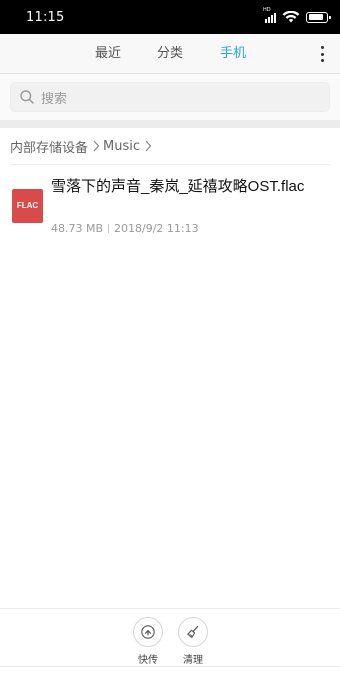 This screenshot has width=340, height=674. What do you see at coordinates (170, 670) in the screenshot?
I see `bottom-edge` at bounding box center [170, 670].